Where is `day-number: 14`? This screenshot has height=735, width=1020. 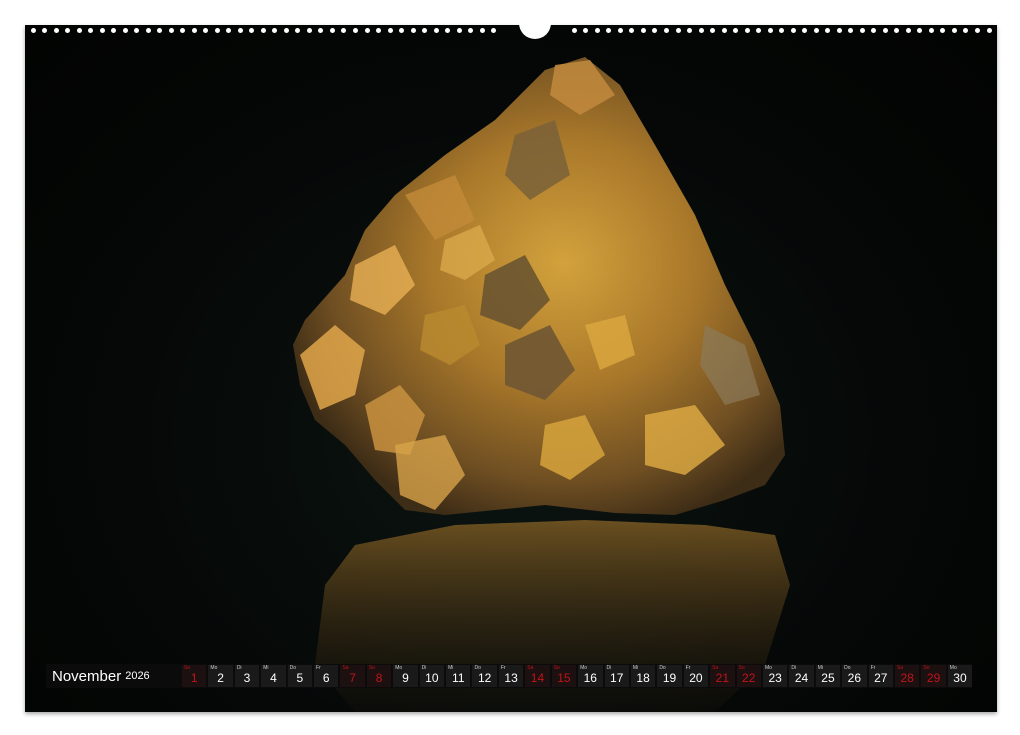 day-number: 14 is located at coordinates (537, 678).